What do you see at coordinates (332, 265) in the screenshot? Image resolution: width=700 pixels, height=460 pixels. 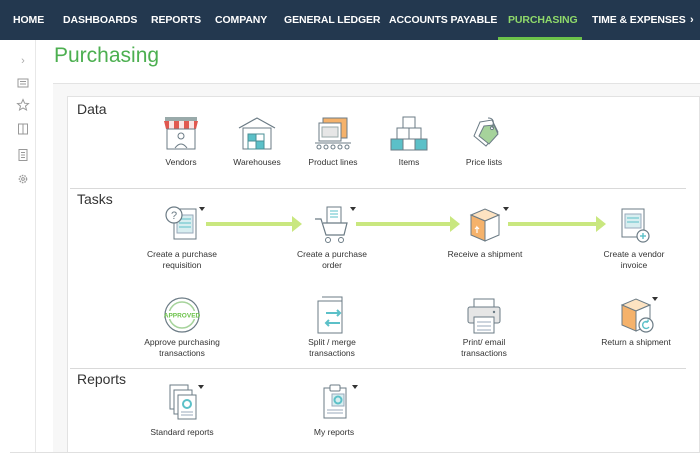 I see `purchase-order-label-line2: order` at bounding box center [332, 265].